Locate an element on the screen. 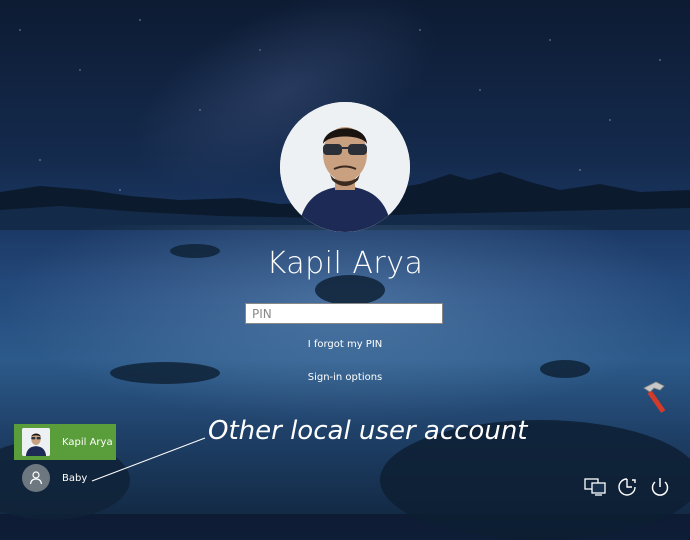 Image resolution: width=690 pixels, height=540 pixels. hammer-watermark-icon is located at coordinates (654, 397).